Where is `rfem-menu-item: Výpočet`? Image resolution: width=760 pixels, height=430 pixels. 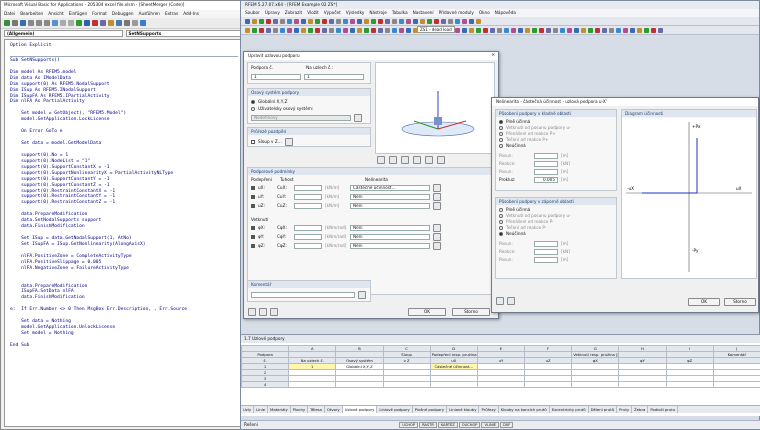
rfem-menu-item: Výpočet is located at coordinates (332, 12).